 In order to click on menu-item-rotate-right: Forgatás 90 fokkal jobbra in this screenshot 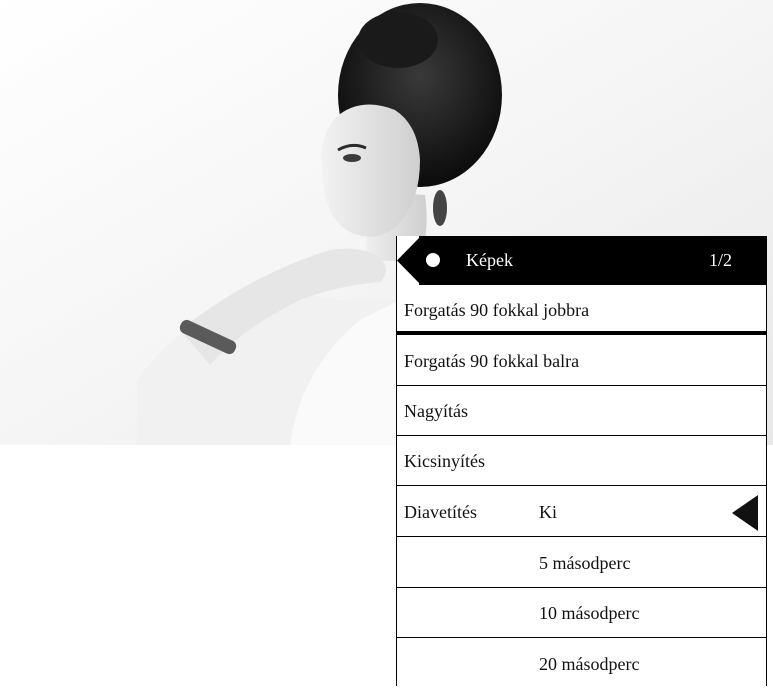, I will do `click(581, 310)`.